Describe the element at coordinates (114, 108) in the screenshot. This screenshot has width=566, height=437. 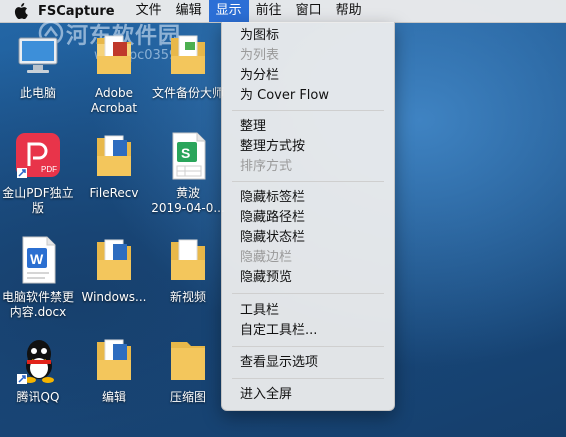
I see `icon-label-line2: Acrobat` at that location.